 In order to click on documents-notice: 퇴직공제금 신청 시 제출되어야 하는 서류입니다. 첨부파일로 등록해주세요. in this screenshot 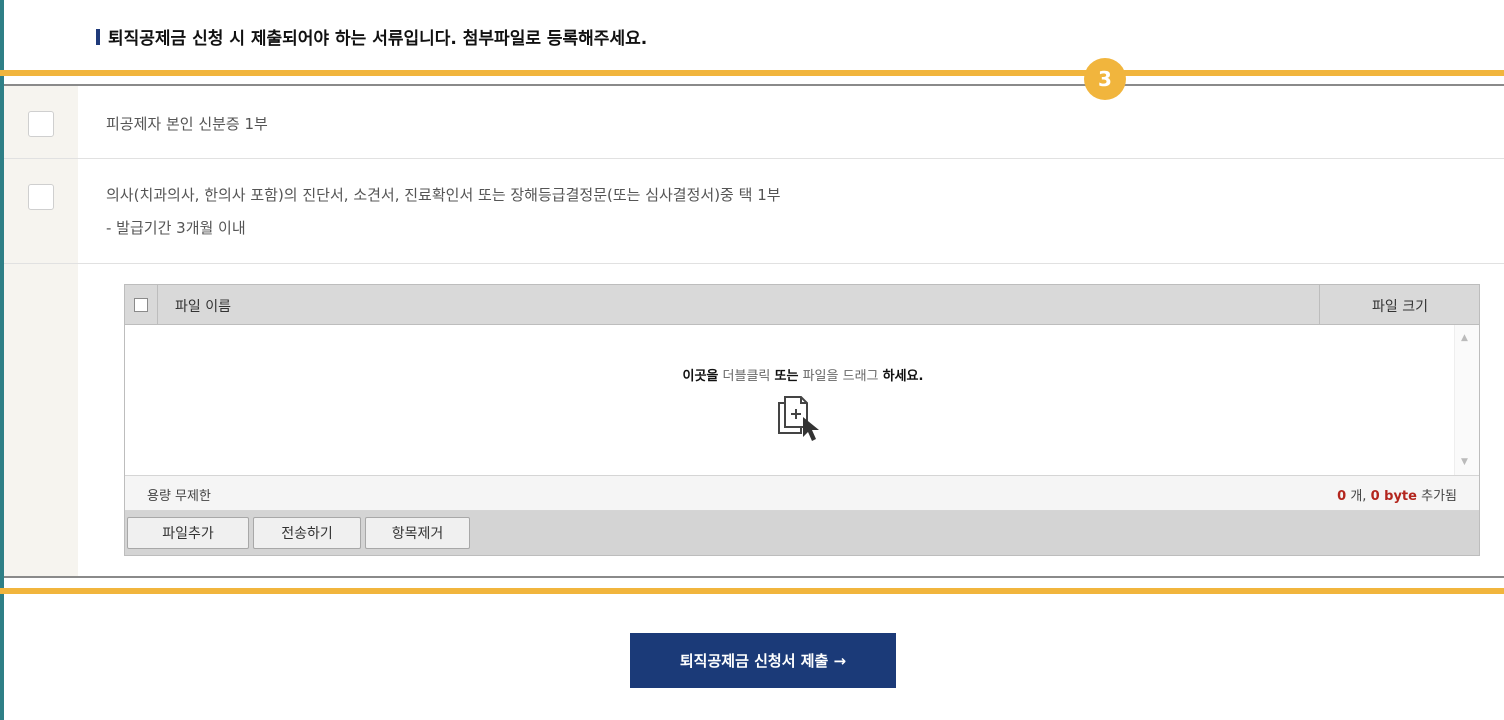, I will do `click(371, 36)`.